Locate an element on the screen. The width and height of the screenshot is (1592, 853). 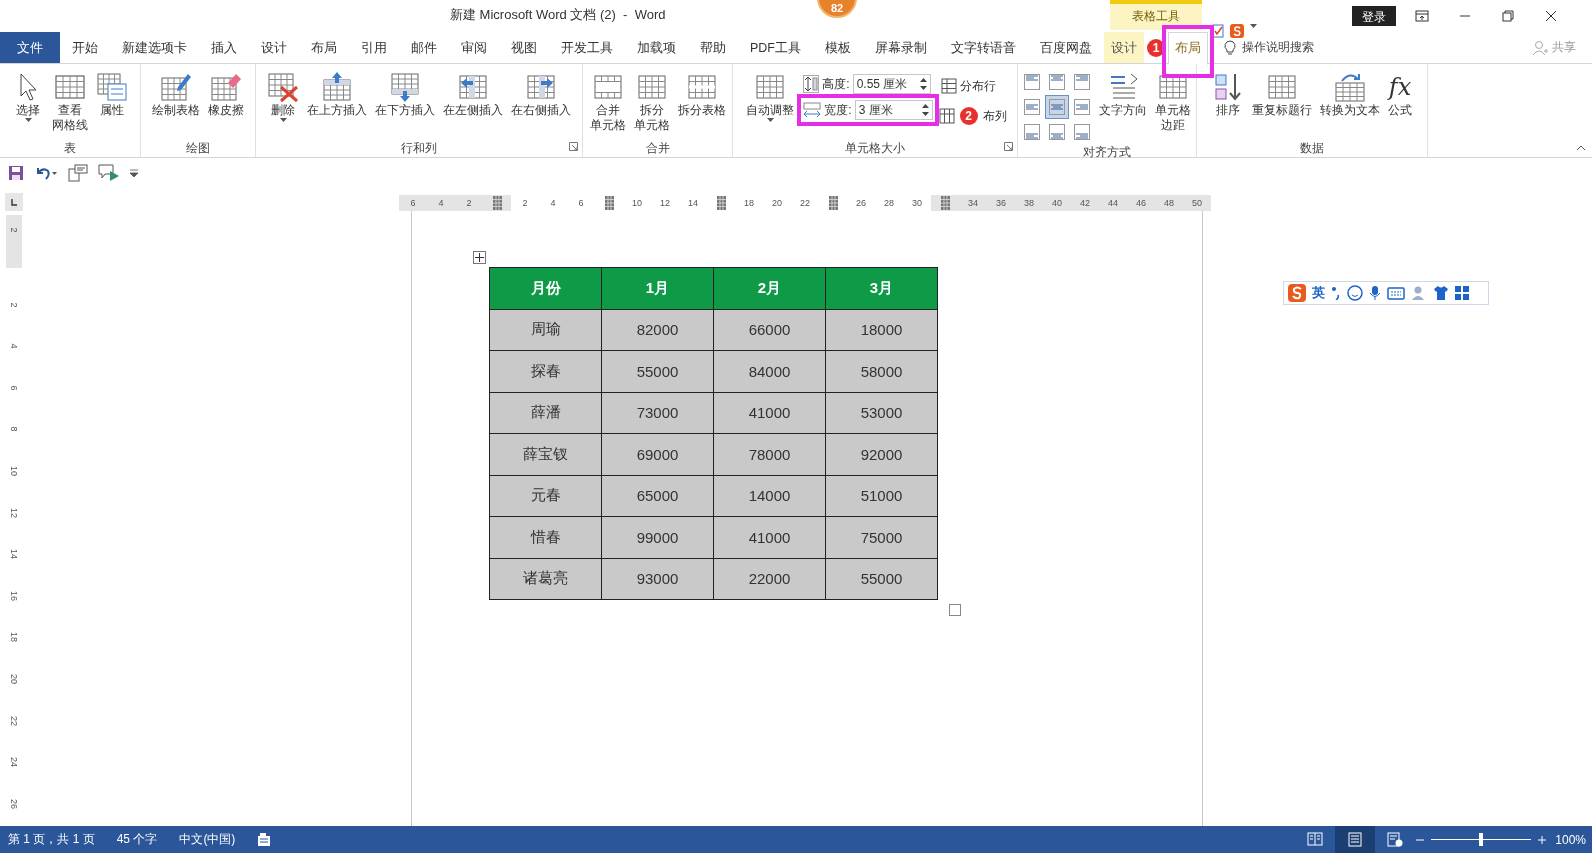
table-cell: 66000 is located at coordinates (769, 330).